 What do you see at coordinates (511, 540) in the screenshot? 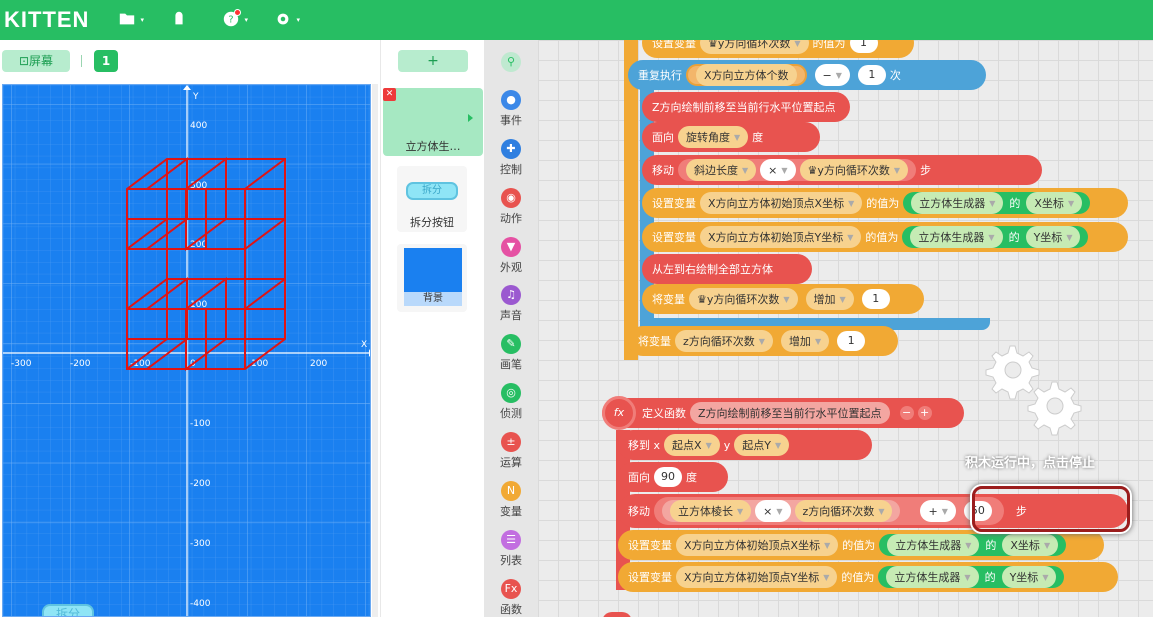
I see `list-icon: ☰` at bounding box center [511, 540].